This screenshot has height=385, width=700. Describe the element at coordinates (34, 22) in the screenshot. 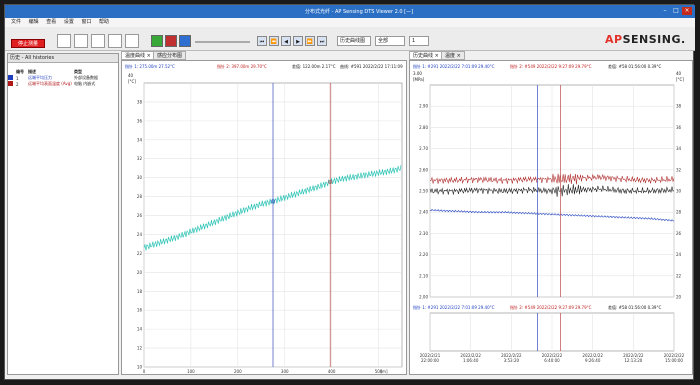

I see `menu-edit: 编辑` at that location.